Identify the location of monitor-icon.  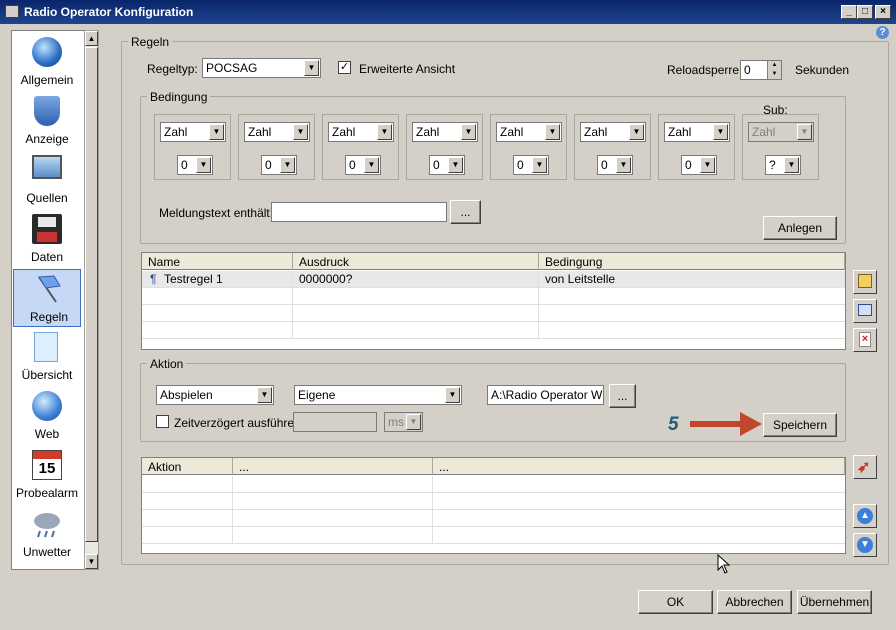
(47, 167).